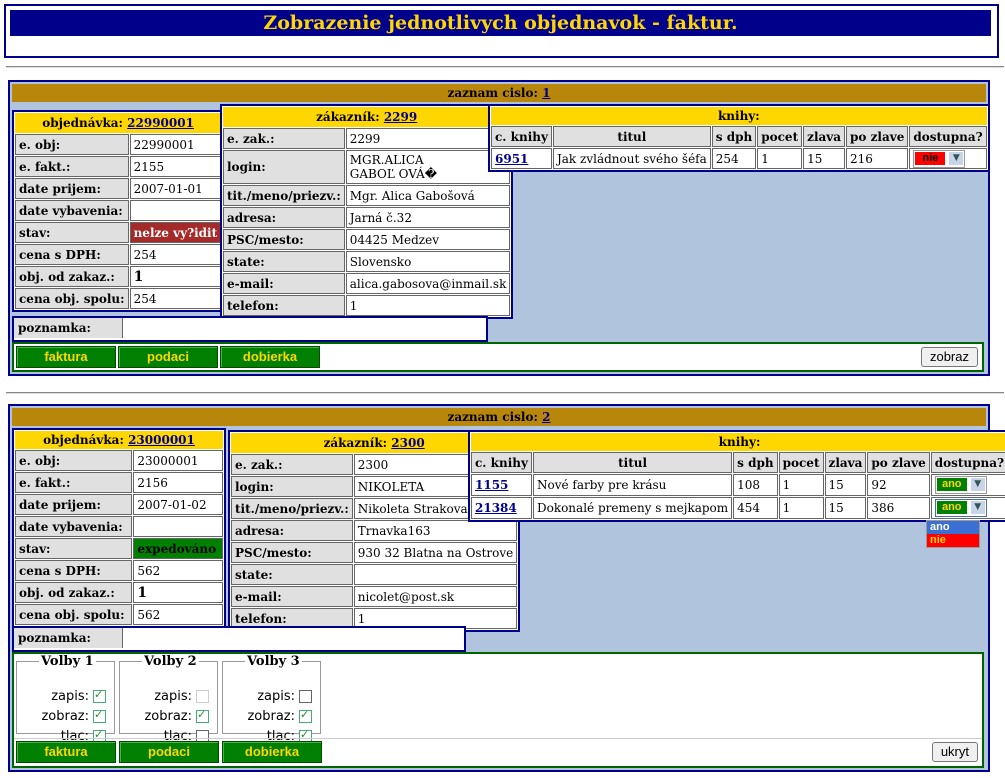  What do you see at coordinates (511, 159) in the screenshot?
I see `book-id-link: 6951` at bounding box center [511, 159].